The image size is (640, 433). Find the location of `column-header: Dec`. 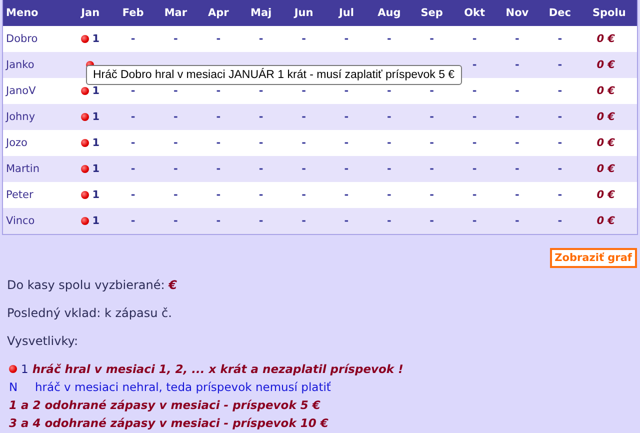

column-header: Dec is located at coordinates (559, 13).